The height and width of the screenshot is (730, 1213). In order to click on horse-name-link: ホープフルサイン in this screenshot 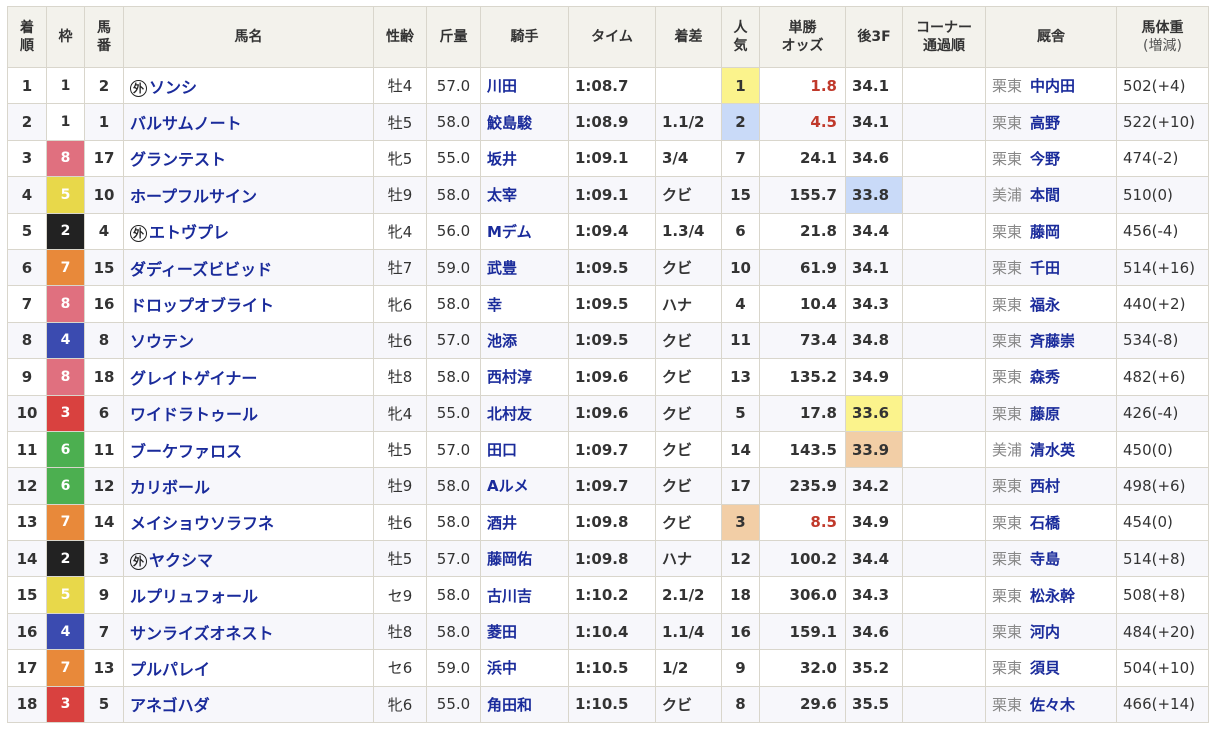, I will do `click(193, 196)`.